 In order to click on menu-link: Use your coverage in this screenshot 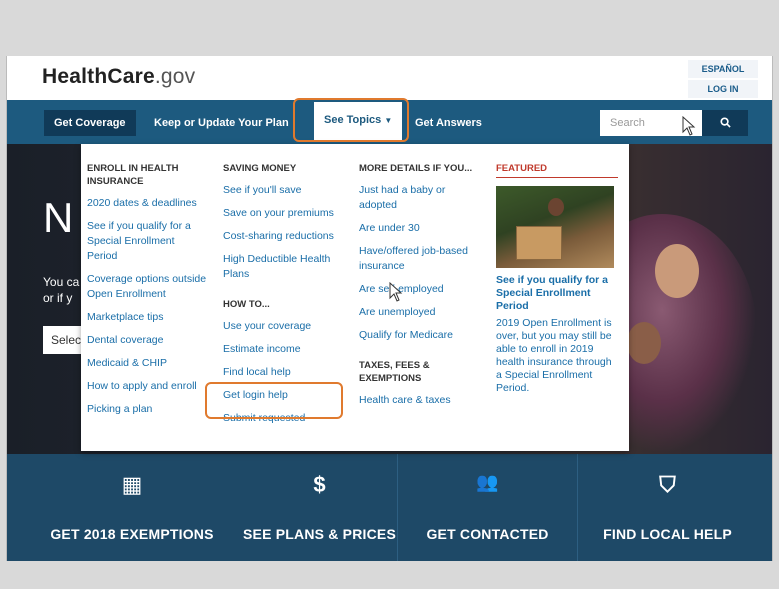, I will do `click(283, 326)`.